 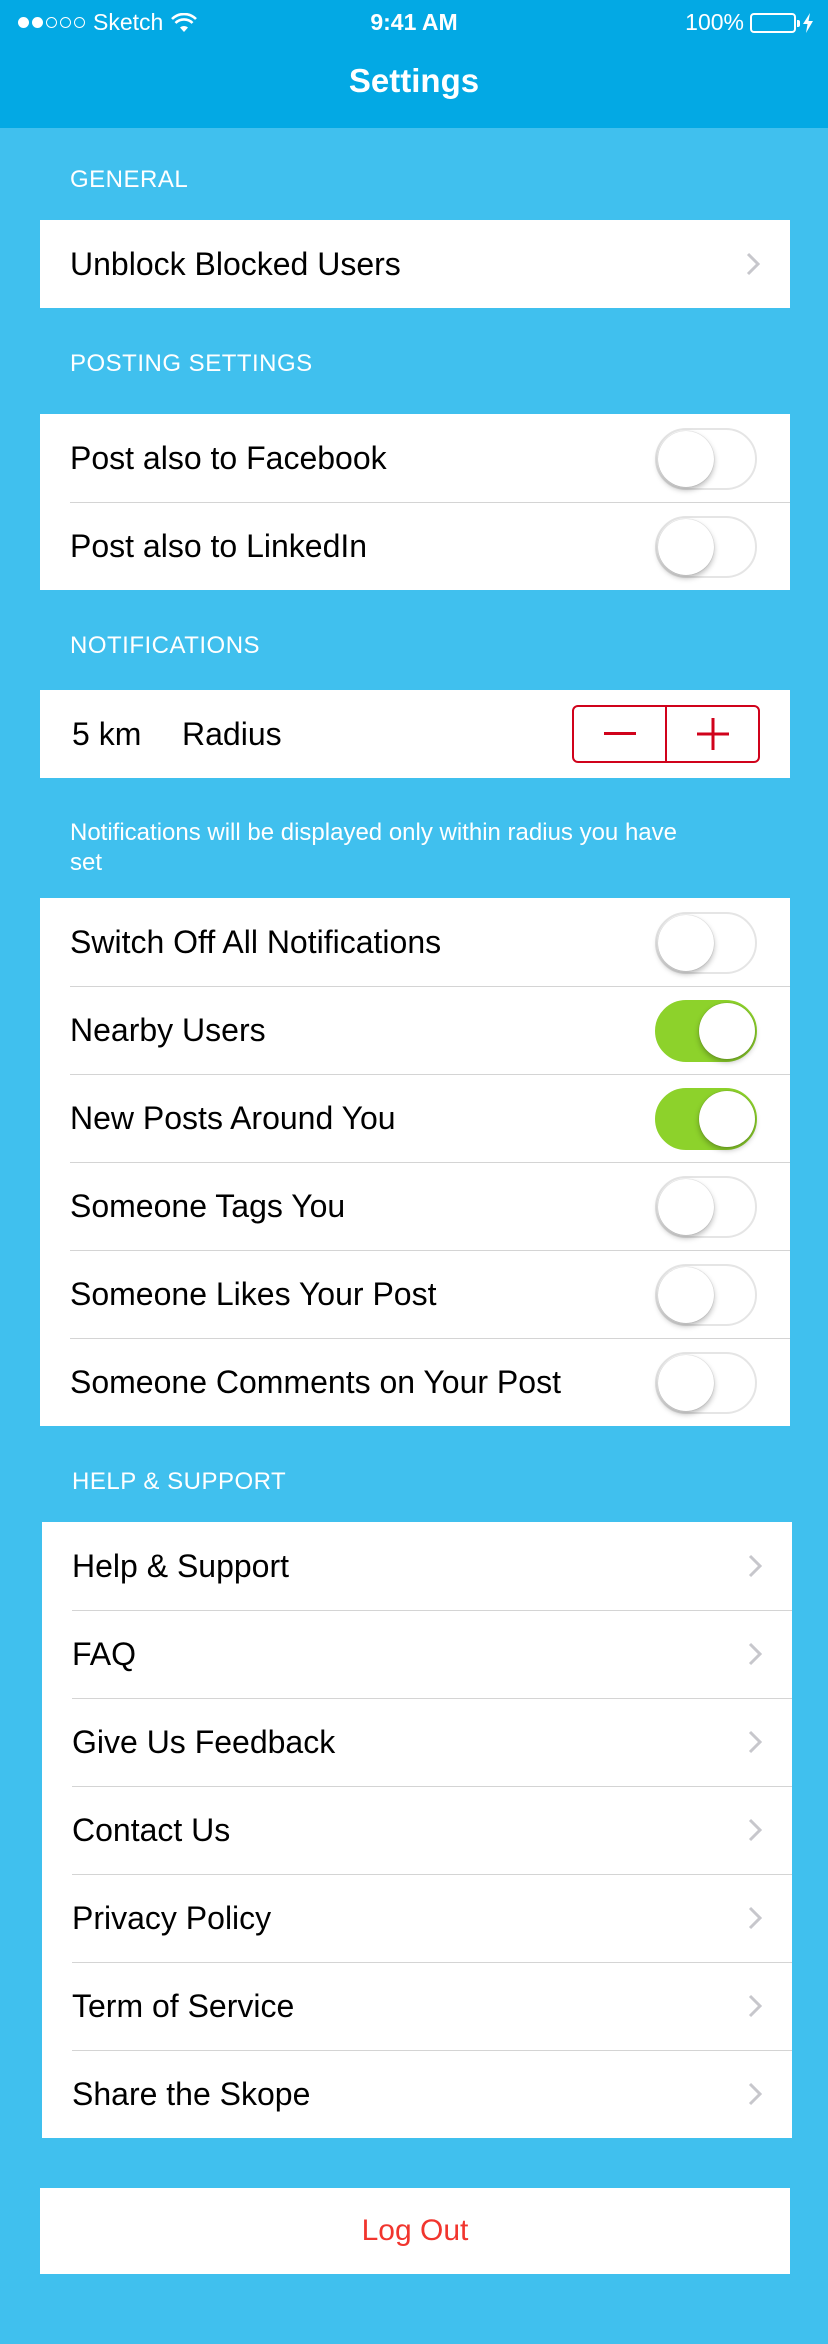 What do you see at coordinates (235, 263) in the screenshot?
I see `row-label: Unblock Blocked Users` at bounding box center [235, 263].